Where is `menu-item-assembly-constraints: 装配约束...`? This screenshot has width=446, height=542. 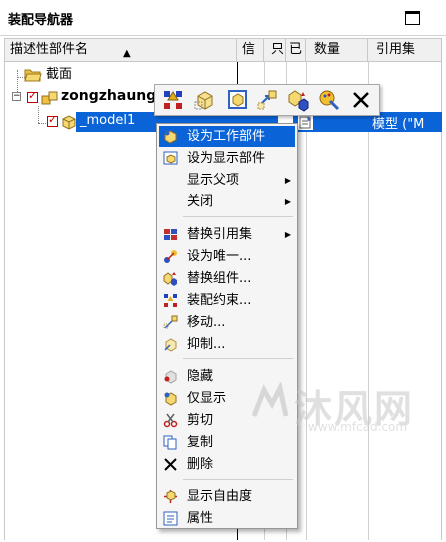 menu-item-assembly-constraints: 装配约束... is located at coordinates (227, 300).